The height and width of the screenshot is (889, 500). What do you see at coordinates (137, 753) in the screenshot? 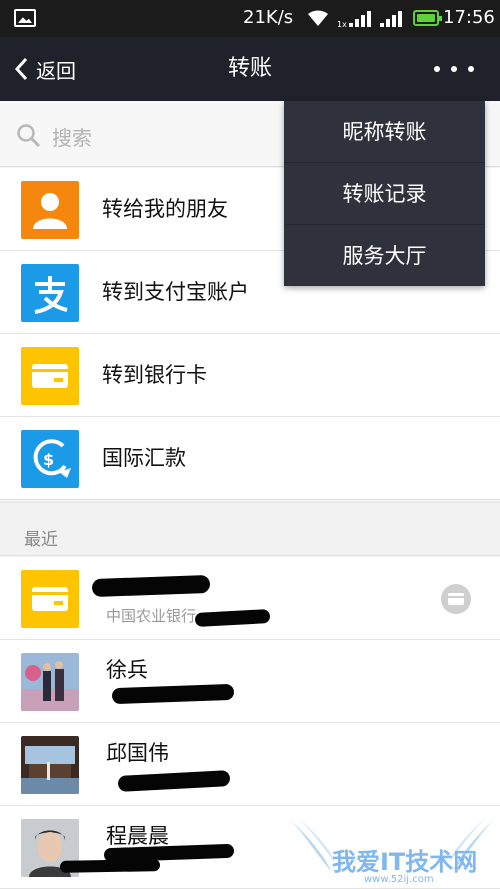
I see `contact-name: 邱国伟` at bounding box center [137, 753].